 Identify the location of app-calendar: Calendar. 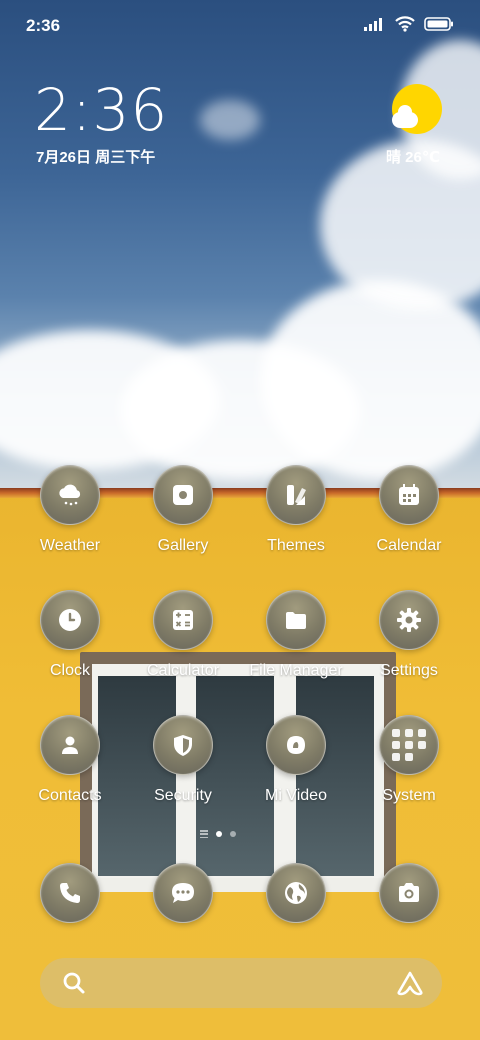
(409, 520).